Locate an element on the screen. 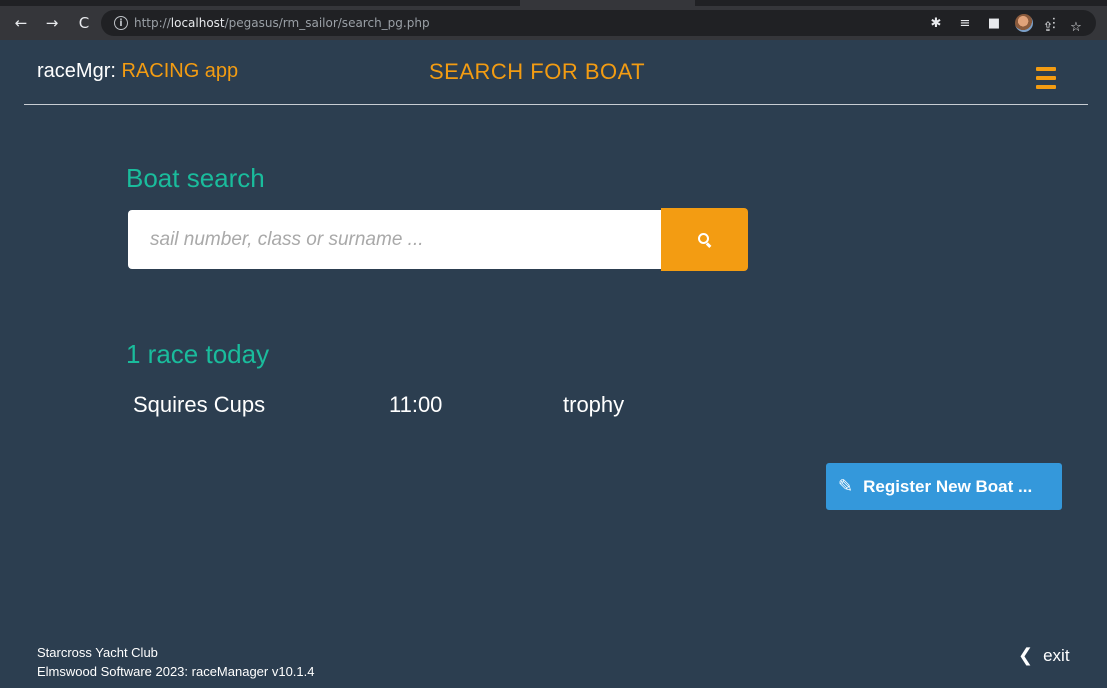 The height and width of the screenshot is (688, 1107). search-icon is located at coordinates (704, 239).